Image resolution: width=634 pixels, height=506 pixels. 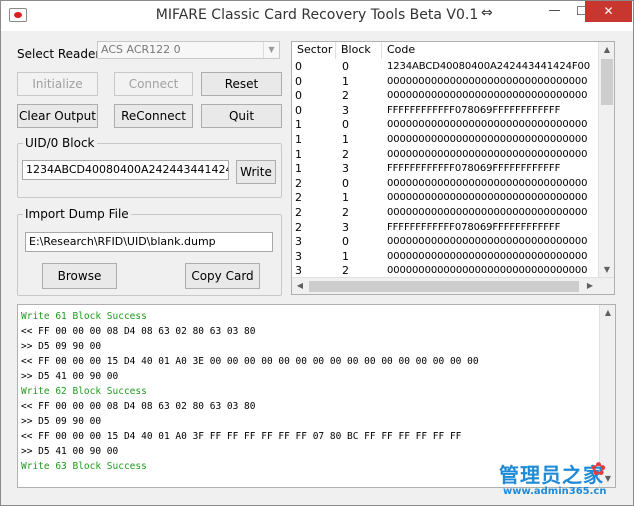 What do you see at coordinates (256, 172) in the screenshot?
I see `write-button: Write` at bounding box center [256, 172].